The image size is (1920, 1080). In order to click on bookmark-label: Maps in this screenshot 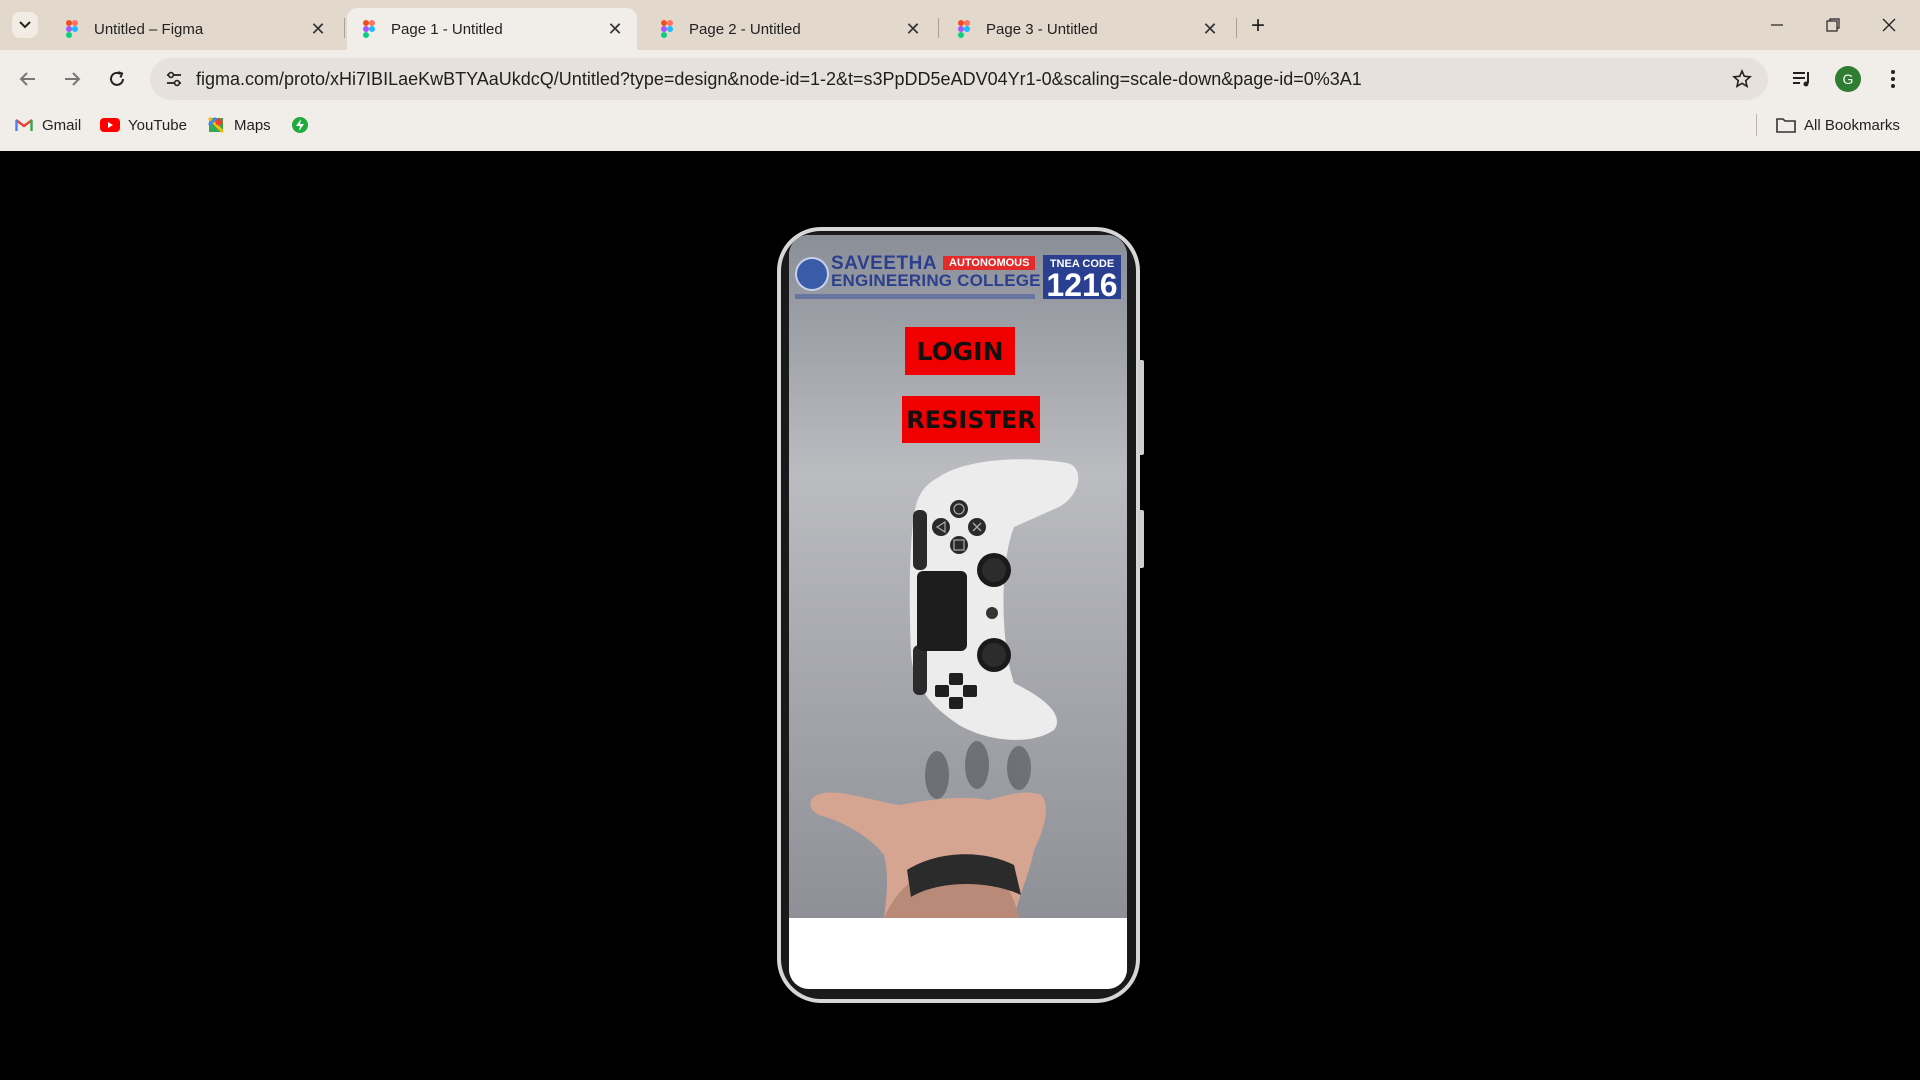, I will do `click(252, 125)`.